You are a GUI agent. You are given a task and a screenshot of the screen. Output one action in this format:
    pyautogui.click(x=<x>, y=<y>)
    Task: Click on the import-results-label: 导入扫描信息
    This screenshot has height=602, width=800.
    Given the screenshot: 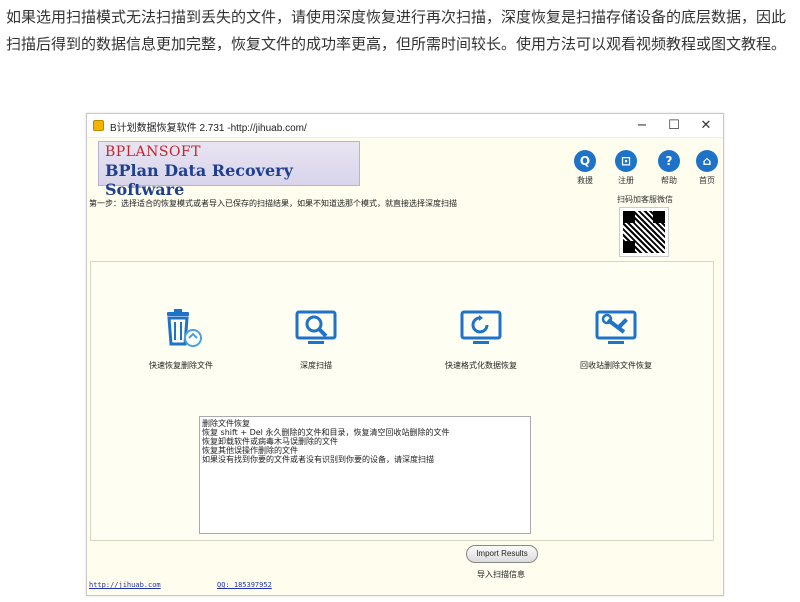 What is the action you would take?
    pyautogui.click(x=501, y=574)
    